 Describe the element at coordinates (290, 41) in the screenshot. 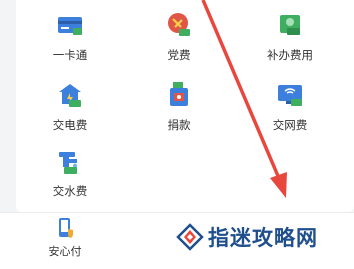

I see `service-reissue-fee: 补办费用` at that location.